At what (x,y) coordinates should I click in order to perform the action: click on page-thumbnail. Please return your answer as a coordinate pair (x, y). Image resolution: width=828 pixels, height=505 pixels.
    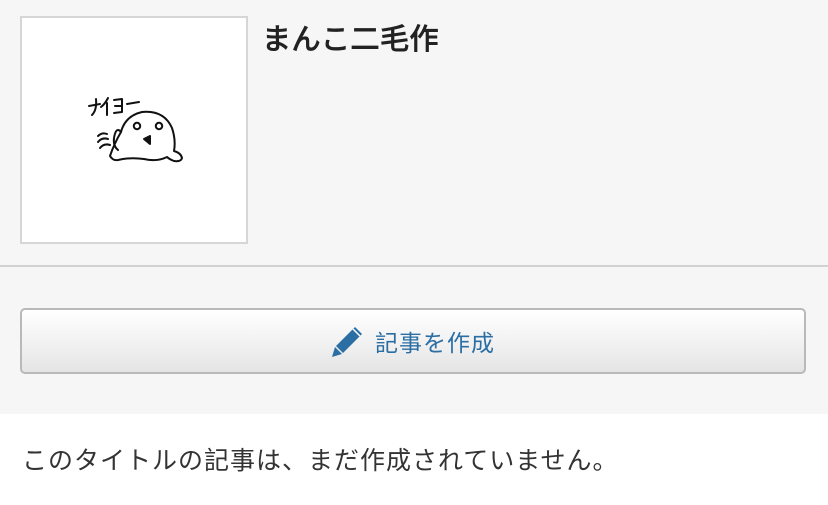
    Looking at the image, I should click on (134, 130).